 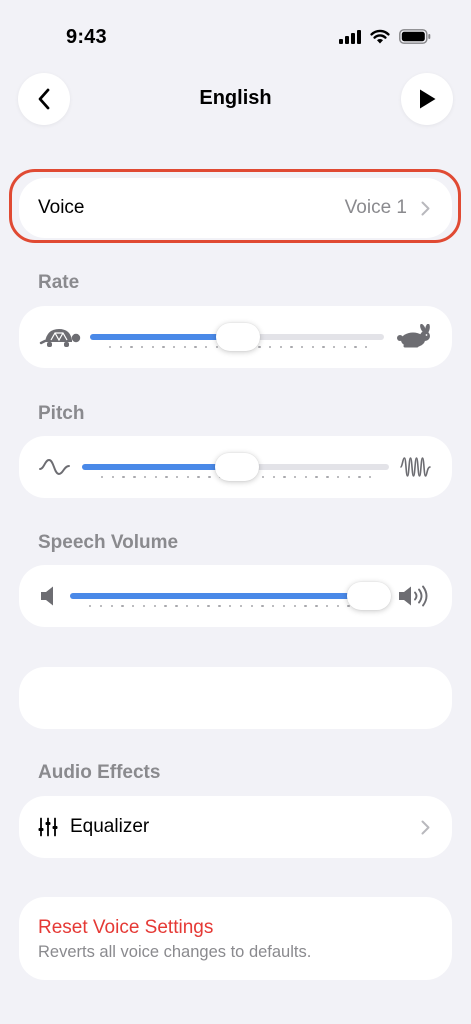 I want to click on pitch-section-label: Pitch, so click(x=61, y=413).